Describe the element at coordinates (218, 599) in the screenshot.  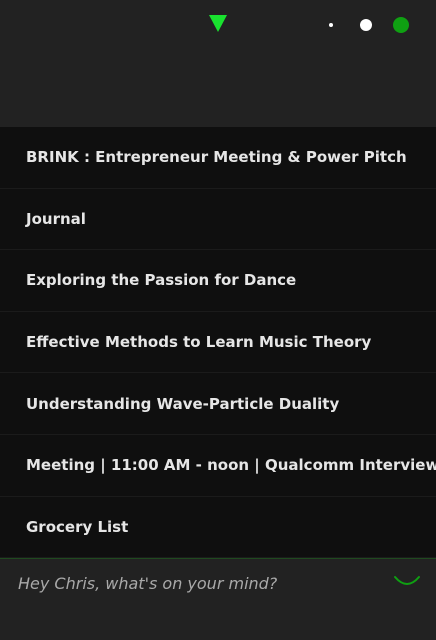
I see `prompt-bar` at that location.